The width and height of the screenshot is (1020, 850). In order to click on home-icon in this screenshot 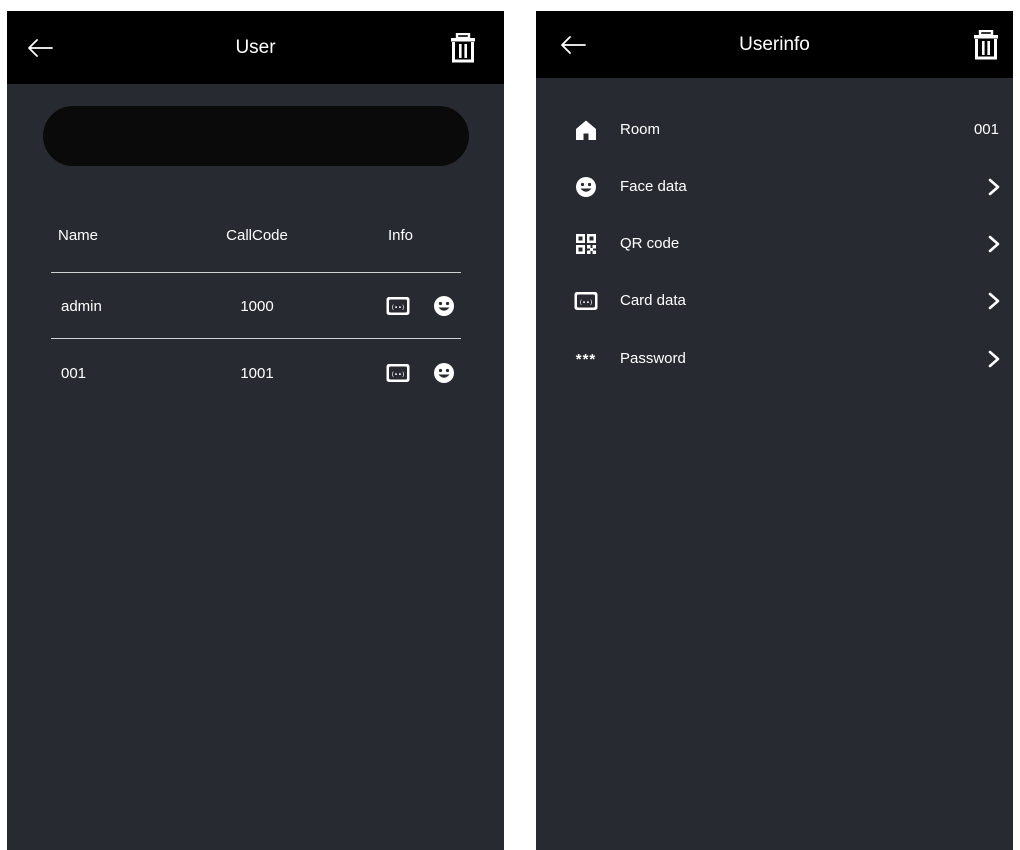, I will do `click(586, 130)`.